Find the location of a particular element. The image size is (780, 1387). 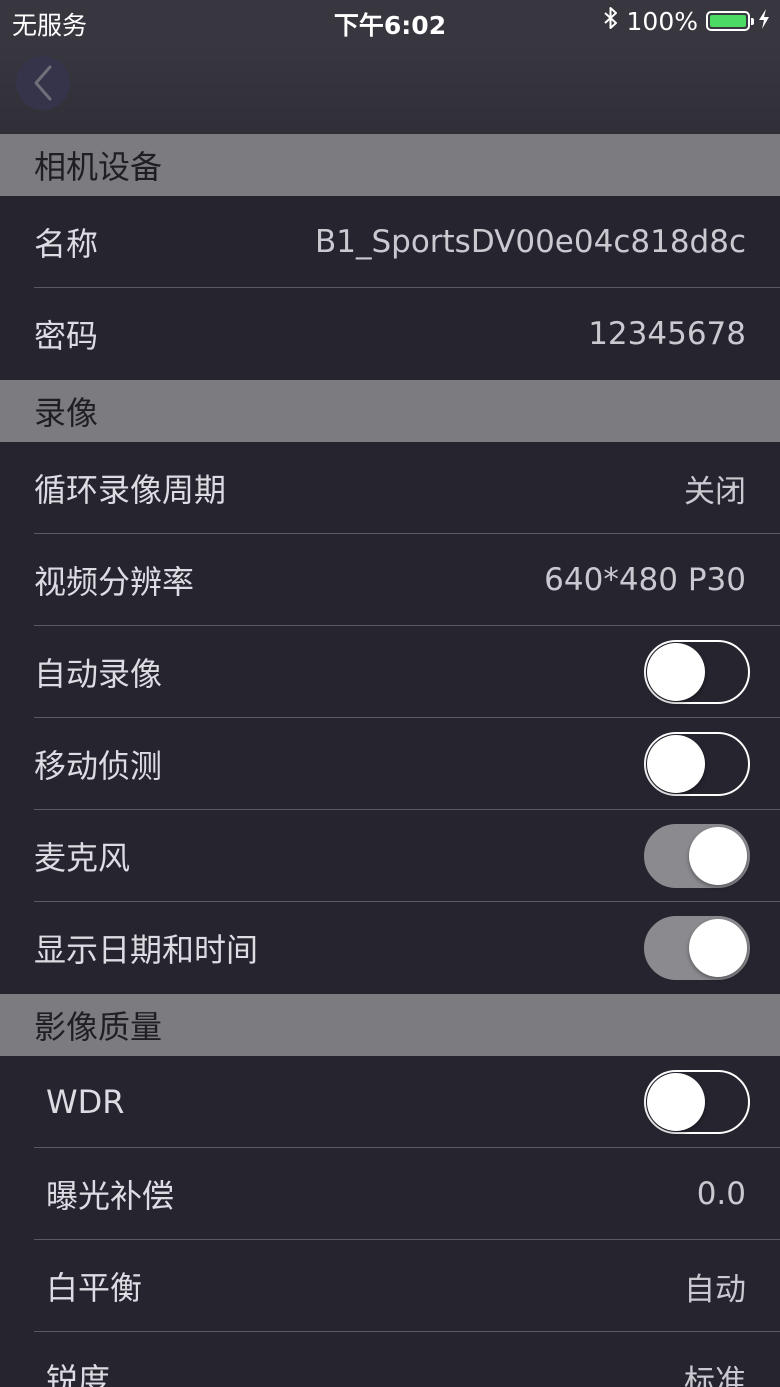

back-button is located at coordinates (43, 83).